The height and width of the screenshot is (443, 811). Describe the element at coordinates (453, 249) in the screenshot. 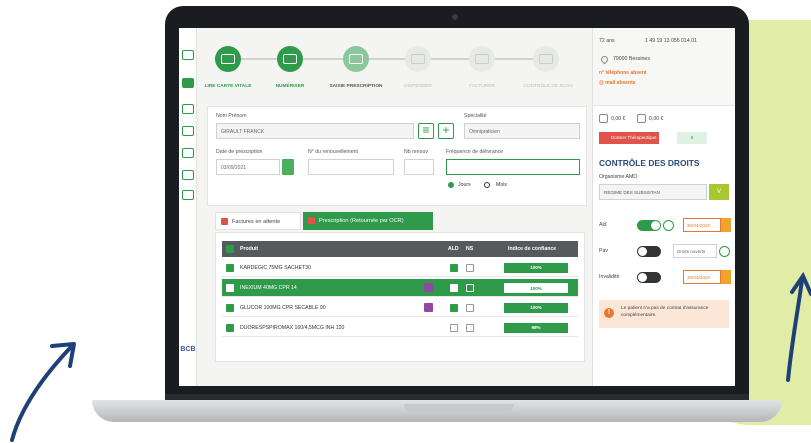

I see `col-ald: ALD` at that location.